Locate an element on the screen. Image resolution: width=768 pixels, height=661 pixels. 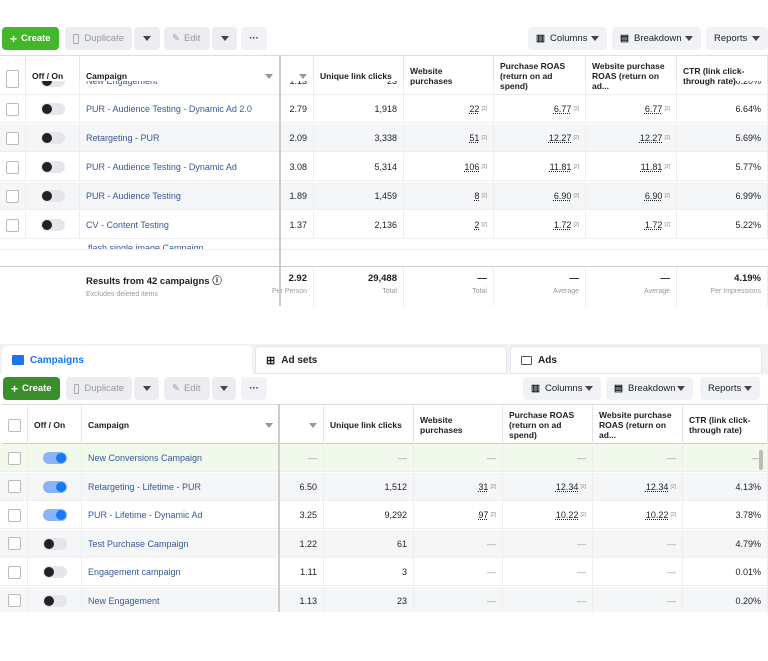
table-row: flash single image Campaign is located at coordinates (384, 245).